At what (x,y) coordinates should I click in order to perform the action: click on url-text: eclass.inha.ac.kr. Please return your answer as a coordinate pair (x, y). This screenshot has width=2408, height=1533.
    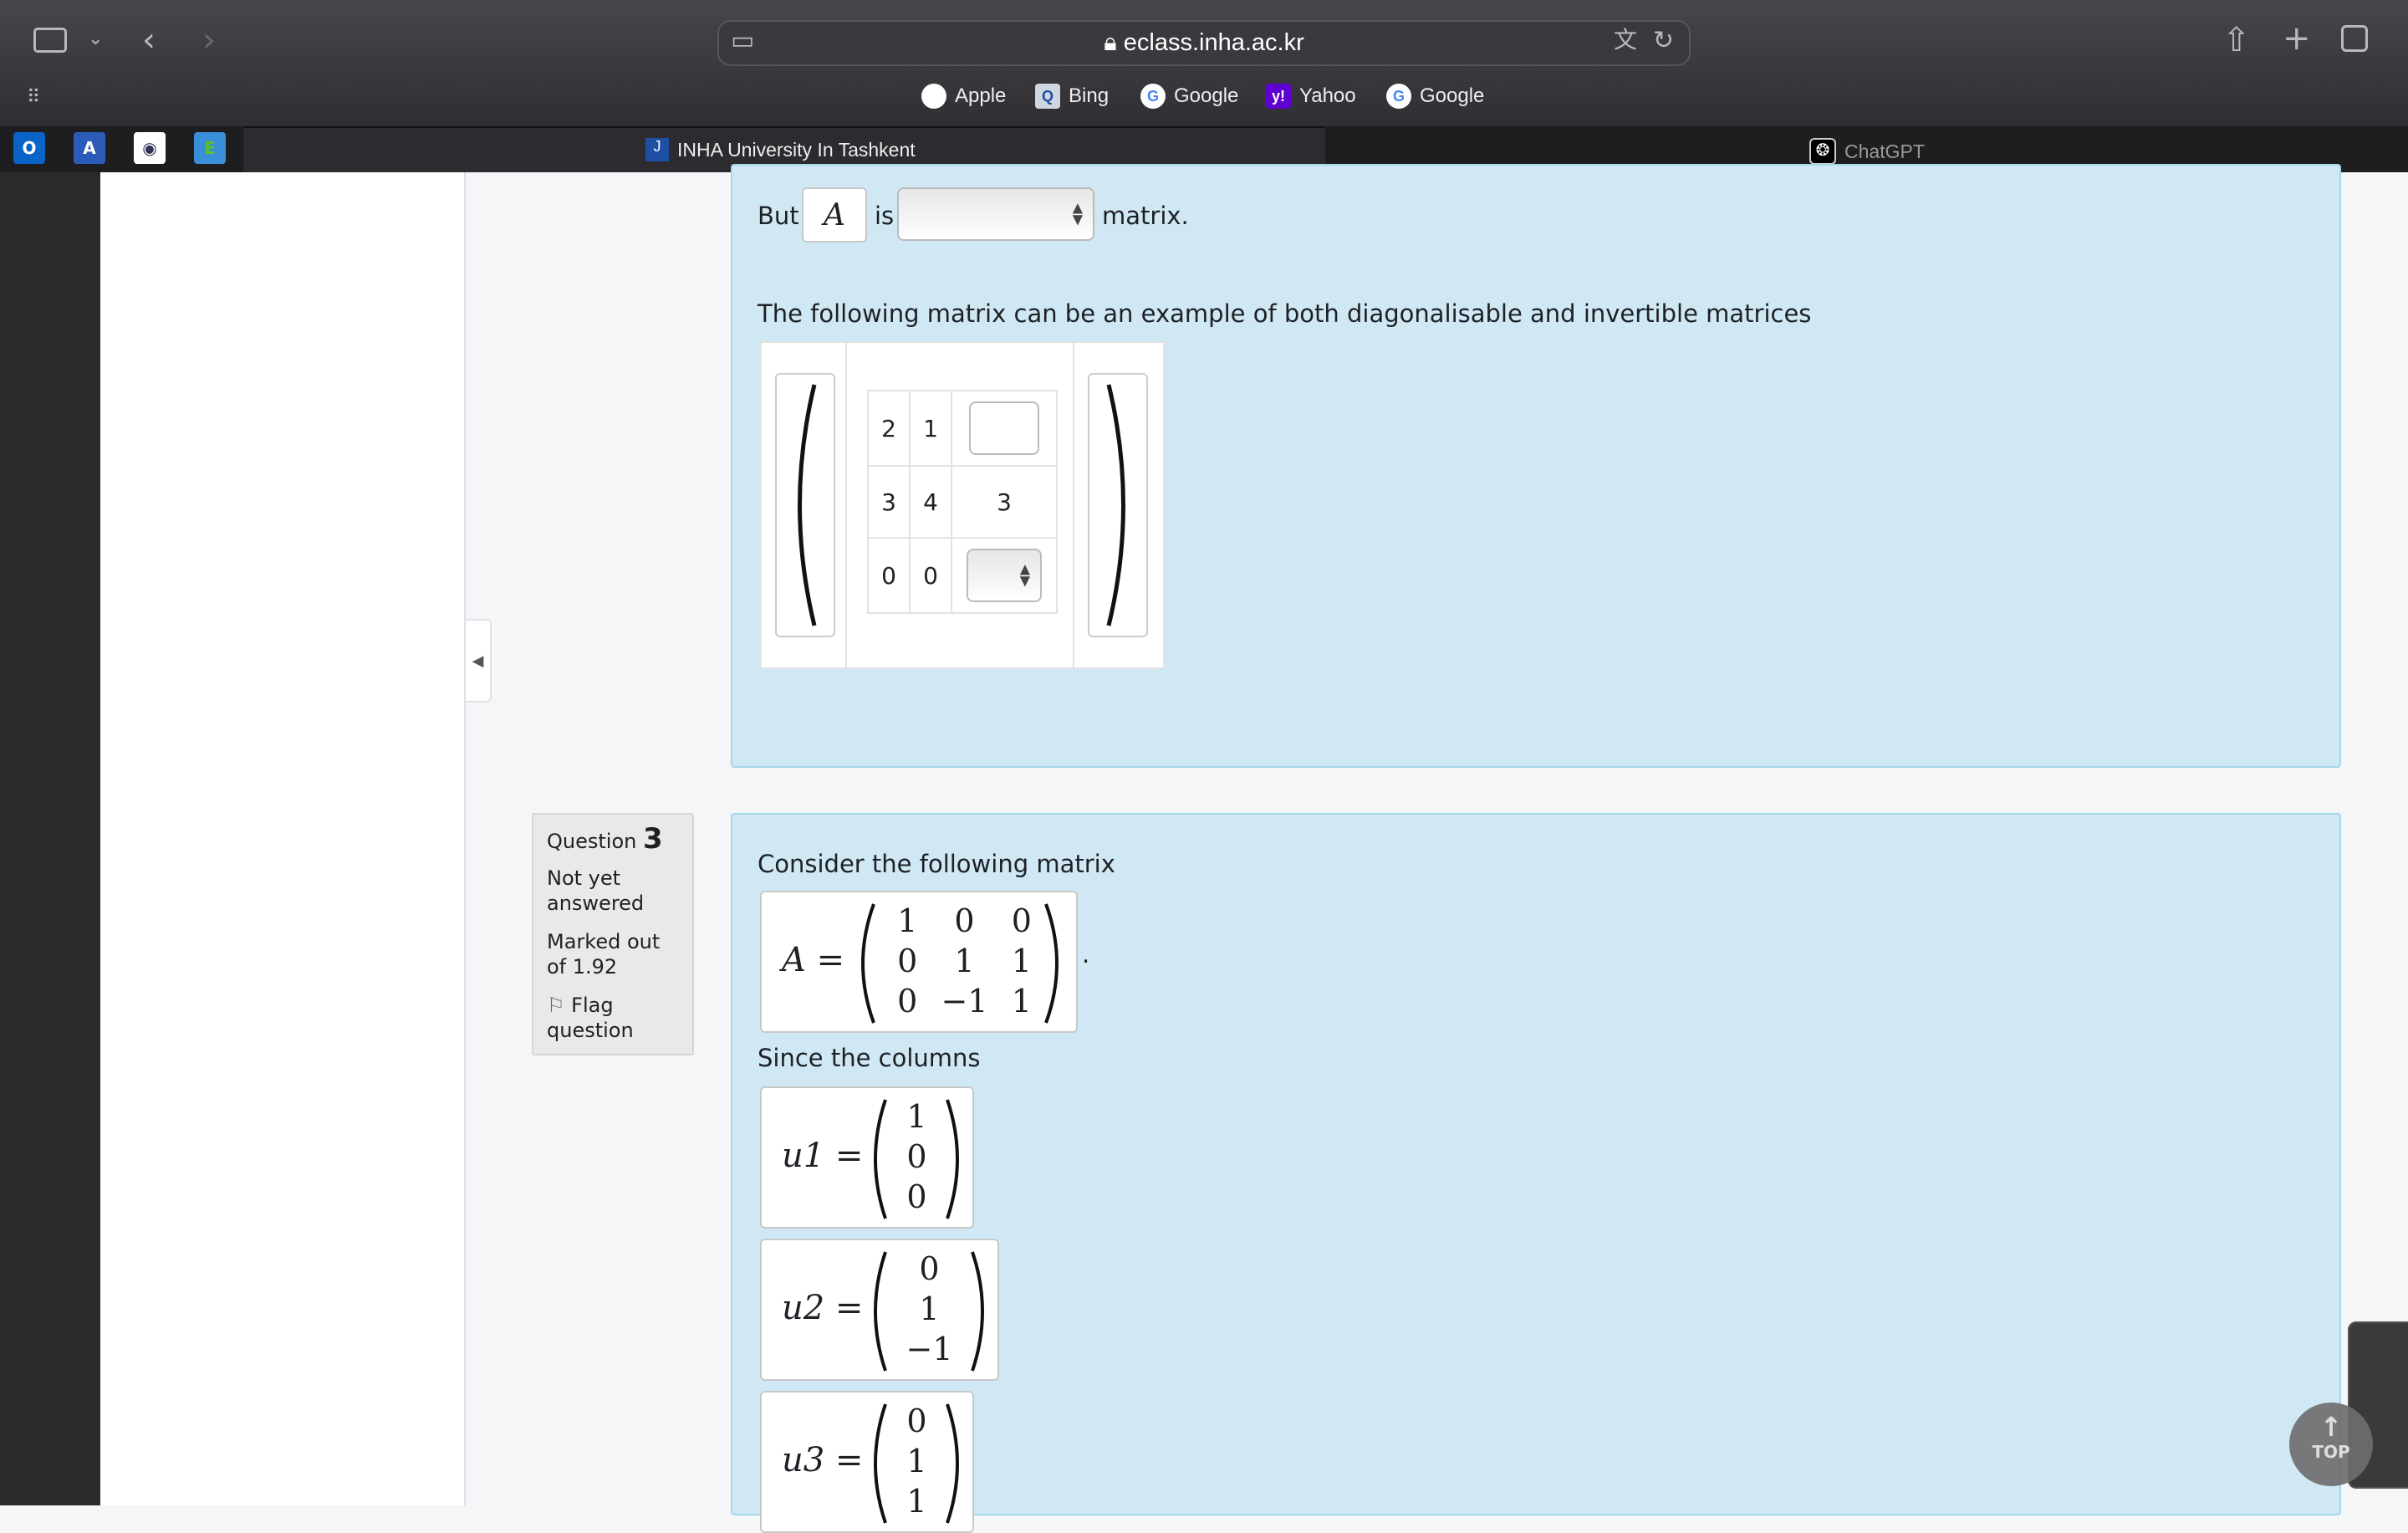
    Looking at the image, I should click on (1214, 42).